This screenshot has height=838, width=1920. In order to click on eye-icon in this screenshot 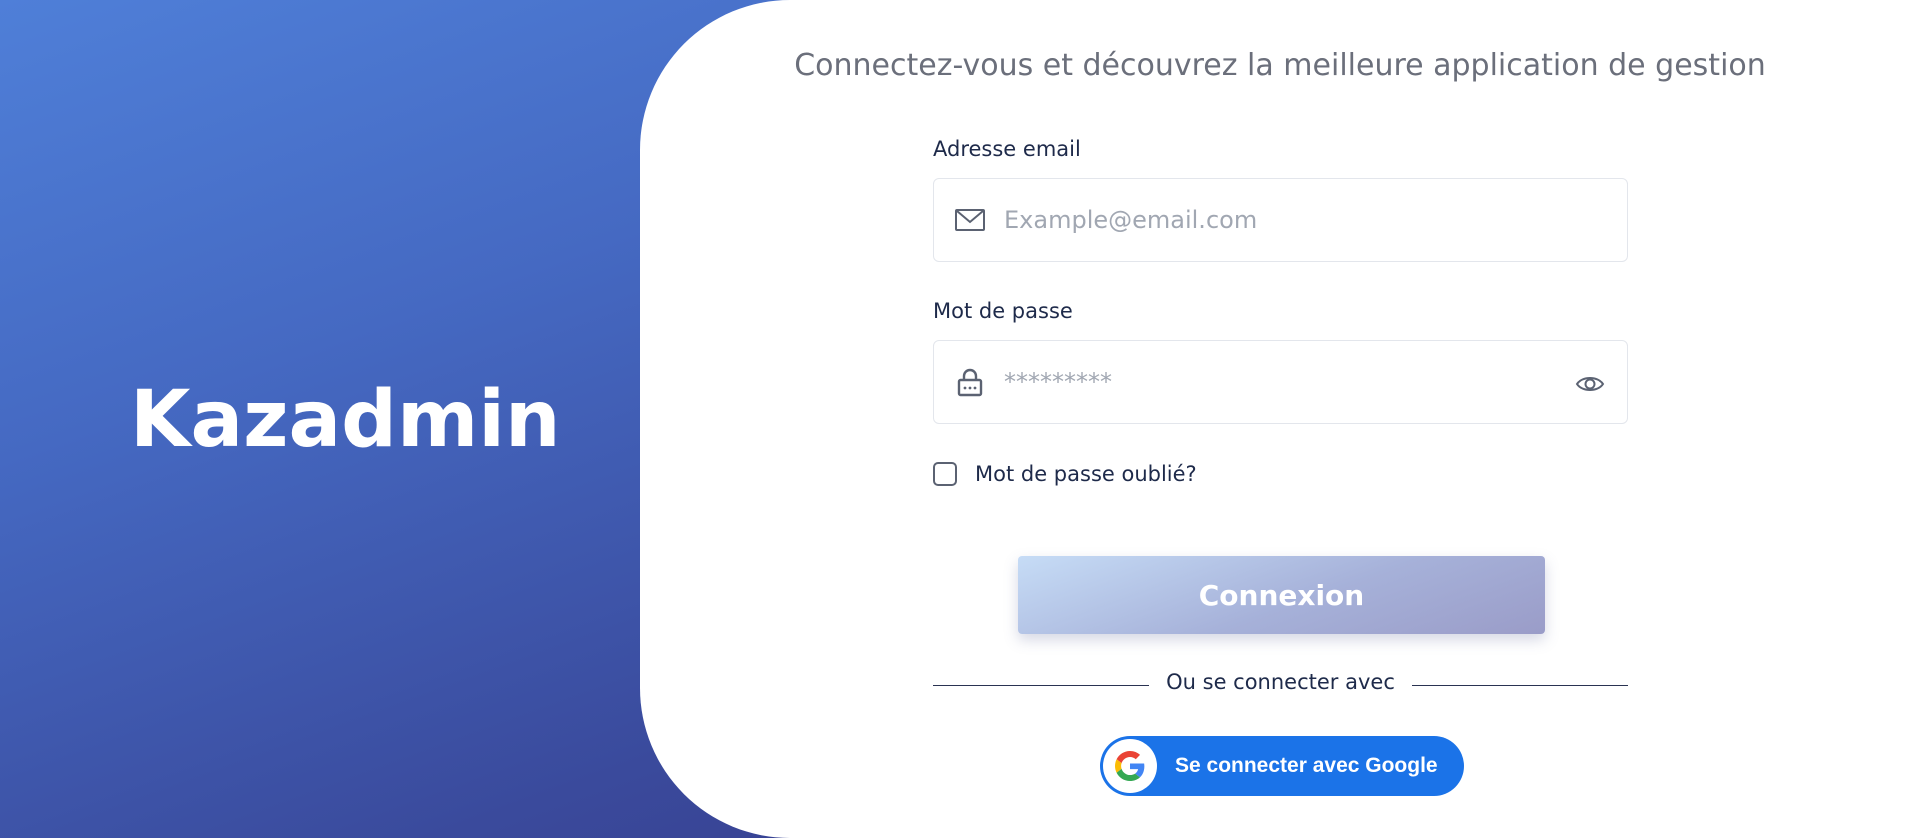, I will do `click(1590, 384)`.